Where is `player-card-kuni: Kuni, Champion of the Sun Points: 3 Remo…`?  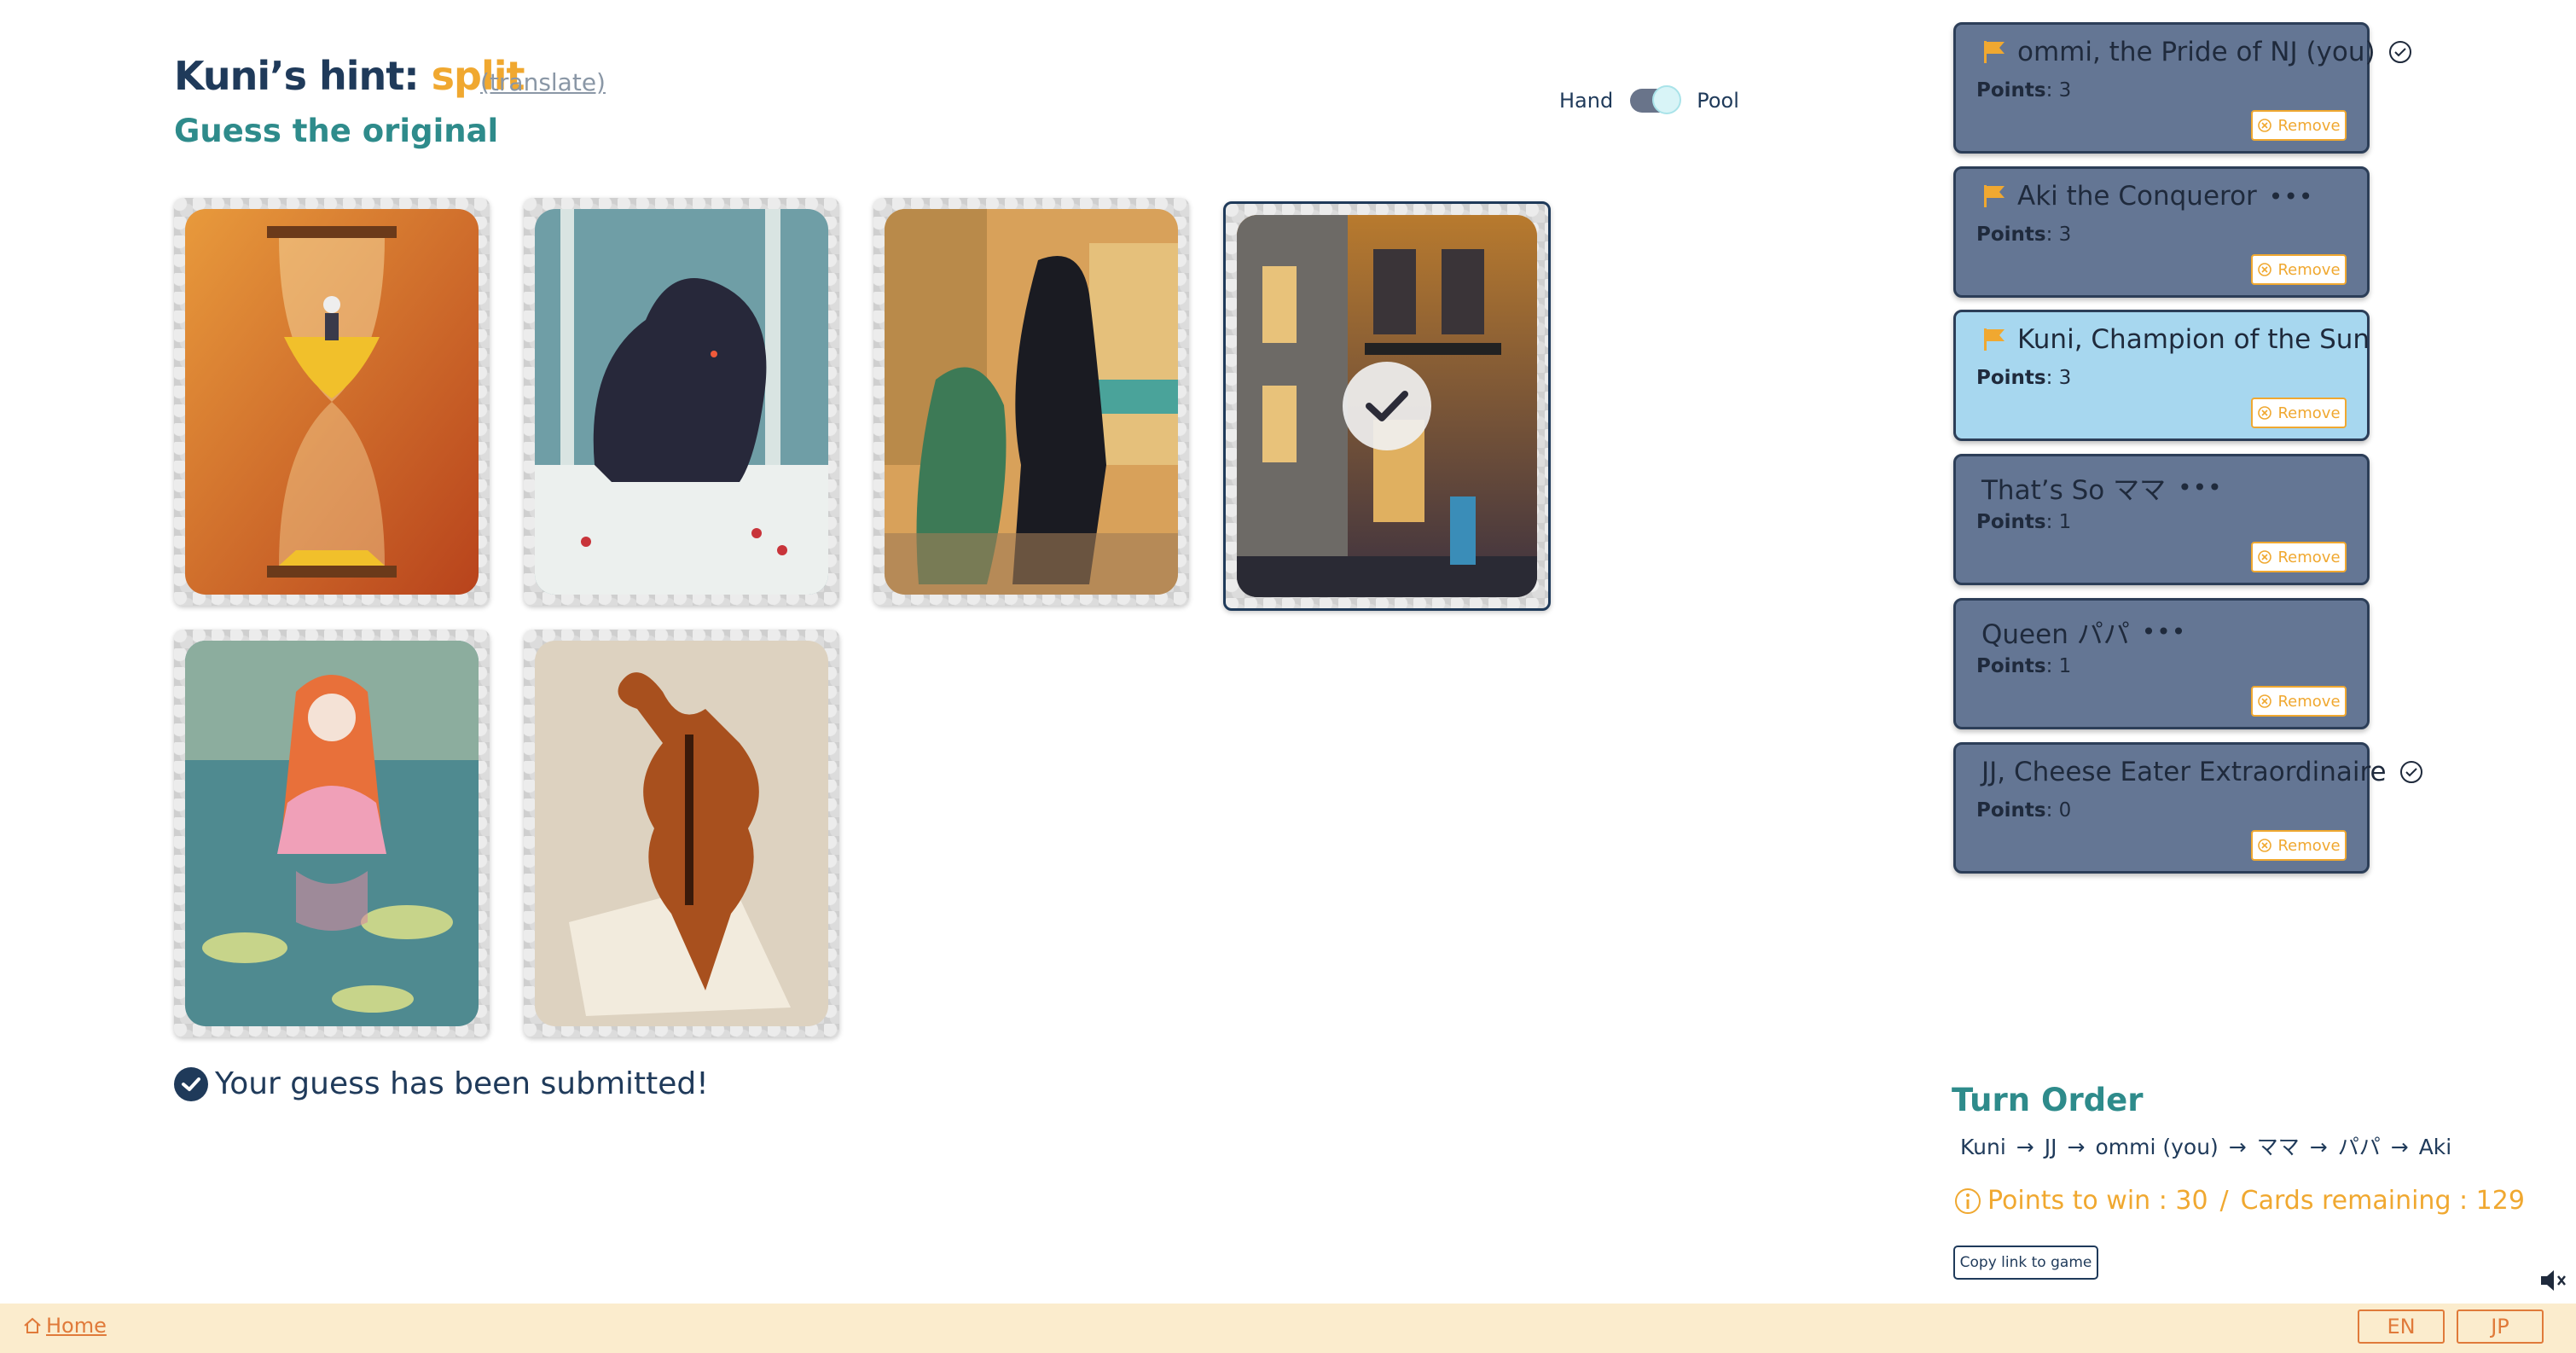
player-card-kuni: Kuni, Champion of the Sun Points: 3 Remo… is located at coordinates (2161, 375).